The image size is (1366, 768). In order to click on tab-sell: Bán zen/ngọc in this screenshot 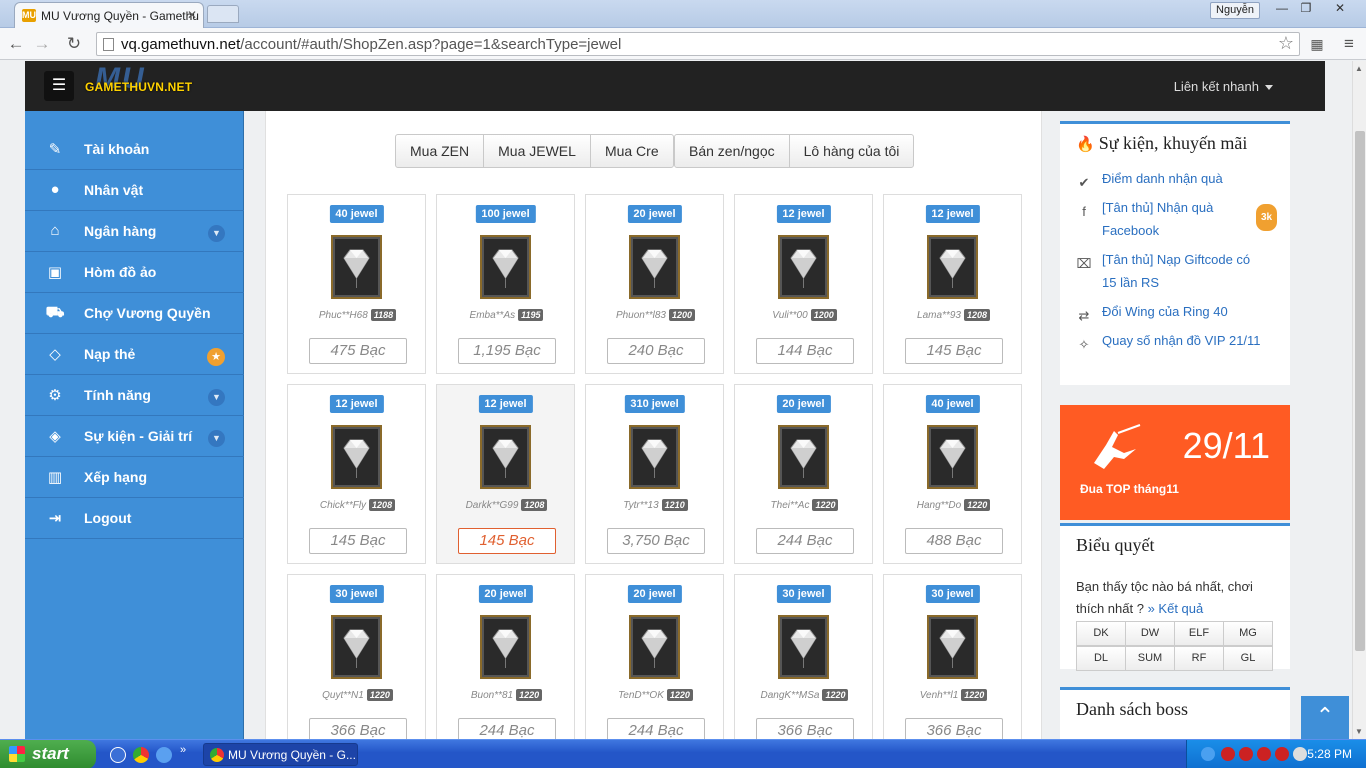, I will do `click(732, 151)`.